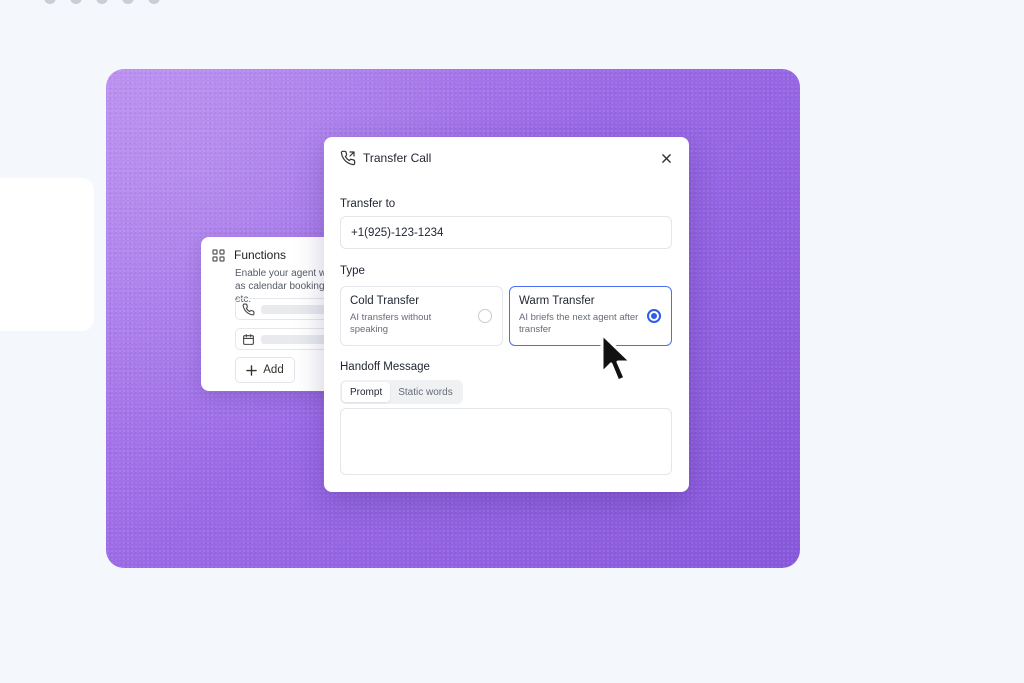 The height and width of the screenshot is (683, 1024). Describe the element at coordinates (368, 204) in the screenshot. I see `transfer-to-label: Transfer to` at that location.